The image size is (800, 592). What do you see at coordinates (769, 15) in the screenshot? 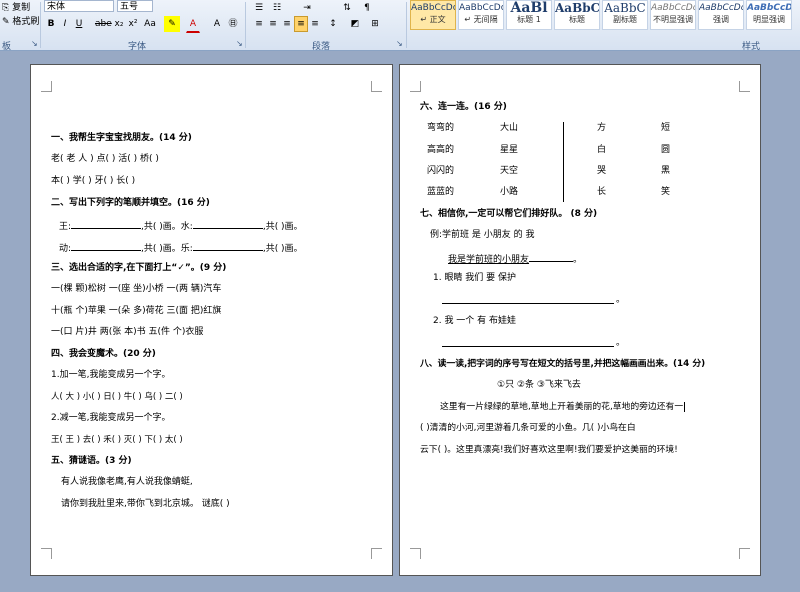
I see `style-tile: AaBbCcDc明显强调` at bounding box center [769, 15].